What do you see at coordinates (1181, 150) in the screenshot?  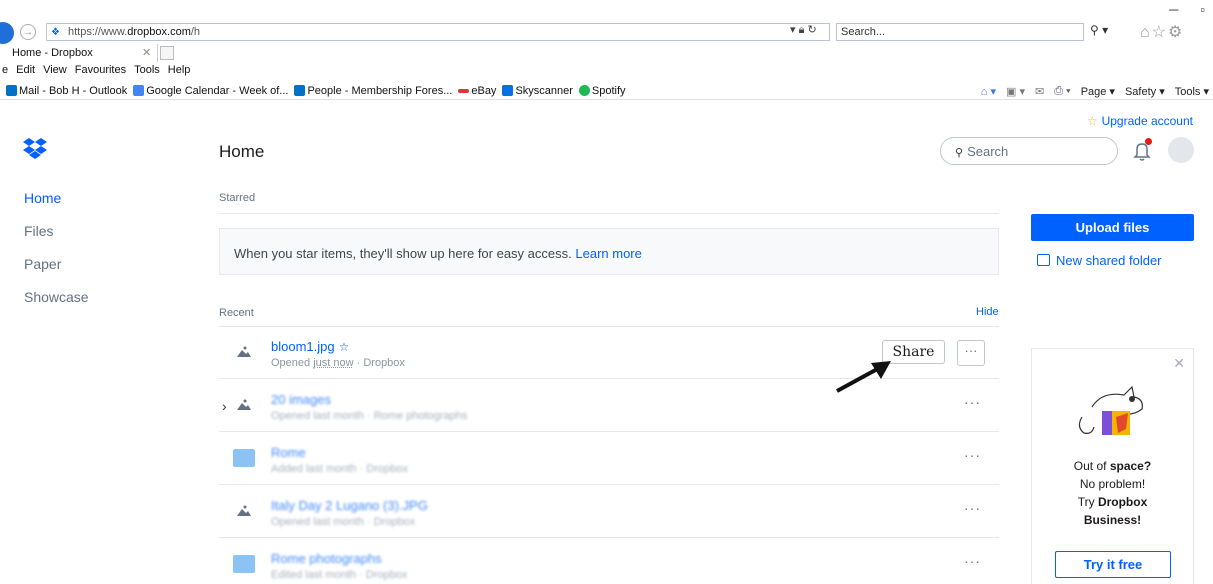 I see `avatar` at bounding box center [1181, 150].